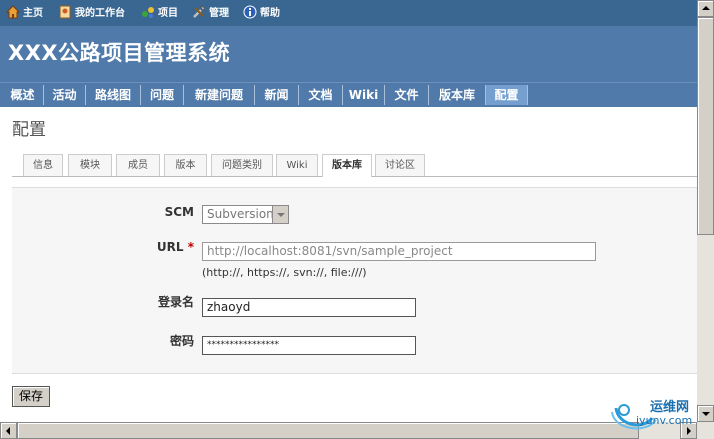  Describe the element at coordinates (210, 13) in the screenshot. I see `top-menu-admin: 管理` at that location.